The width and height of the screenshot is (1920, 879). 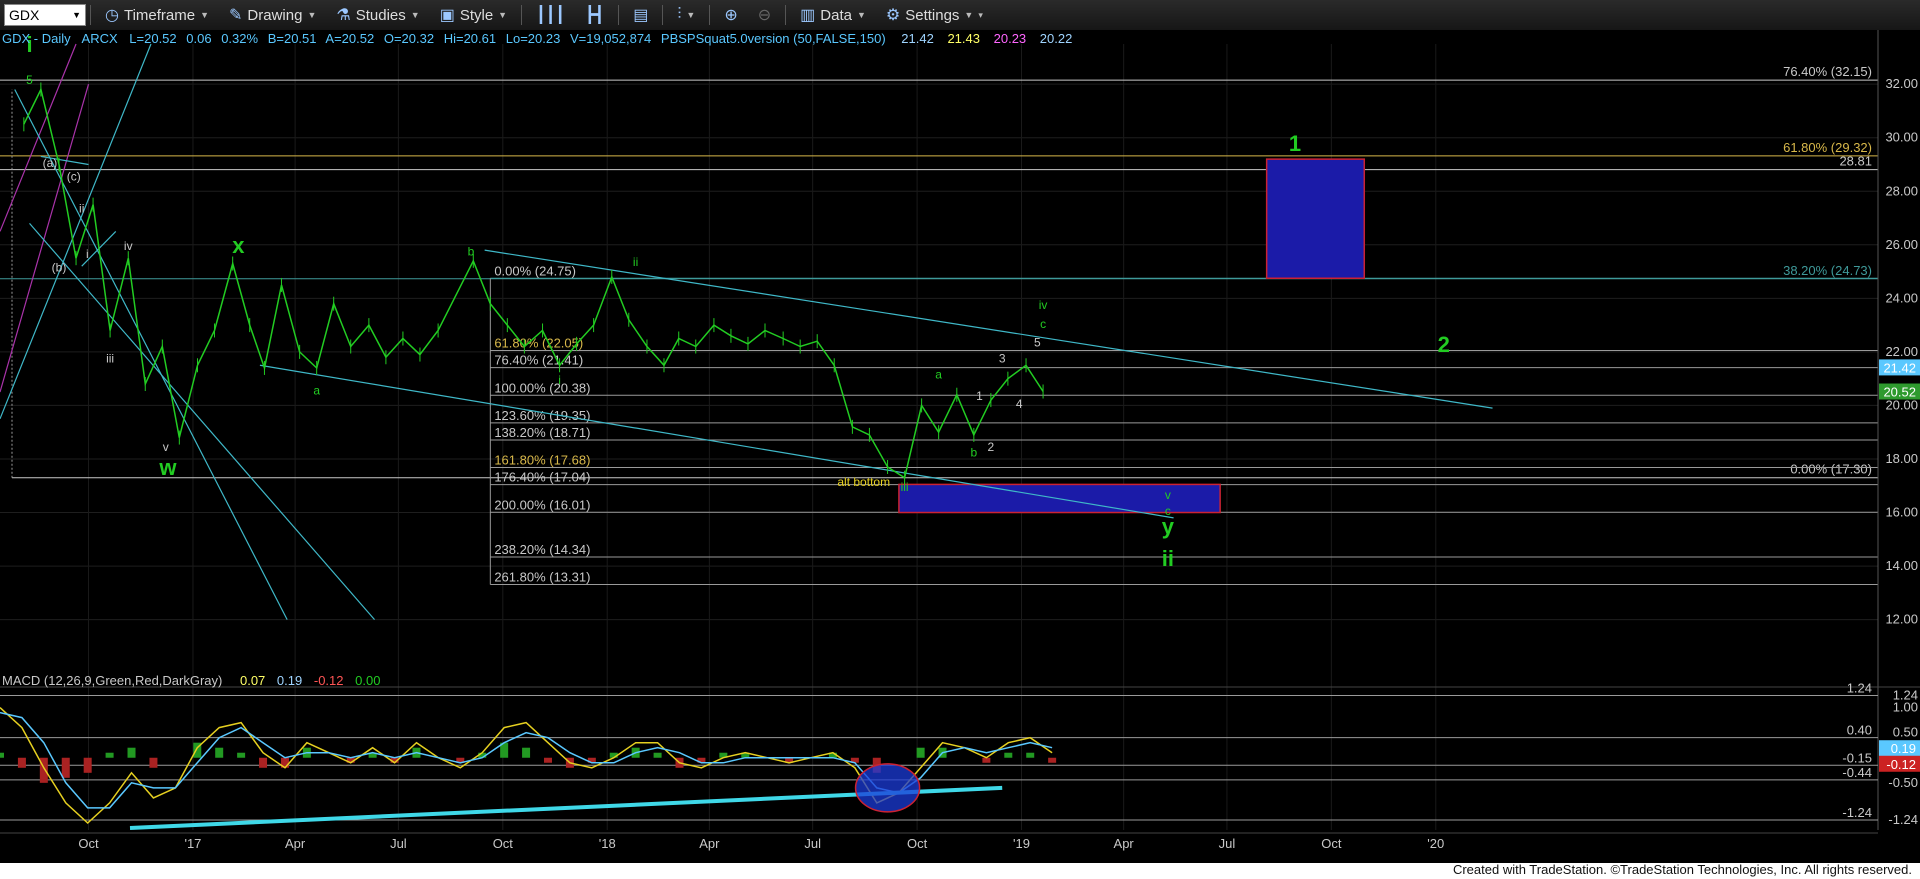 What do you see at coordinates (1444, 344) in the screenshot?
I see `wave-label: 2` at bounding box center [1444, 344].